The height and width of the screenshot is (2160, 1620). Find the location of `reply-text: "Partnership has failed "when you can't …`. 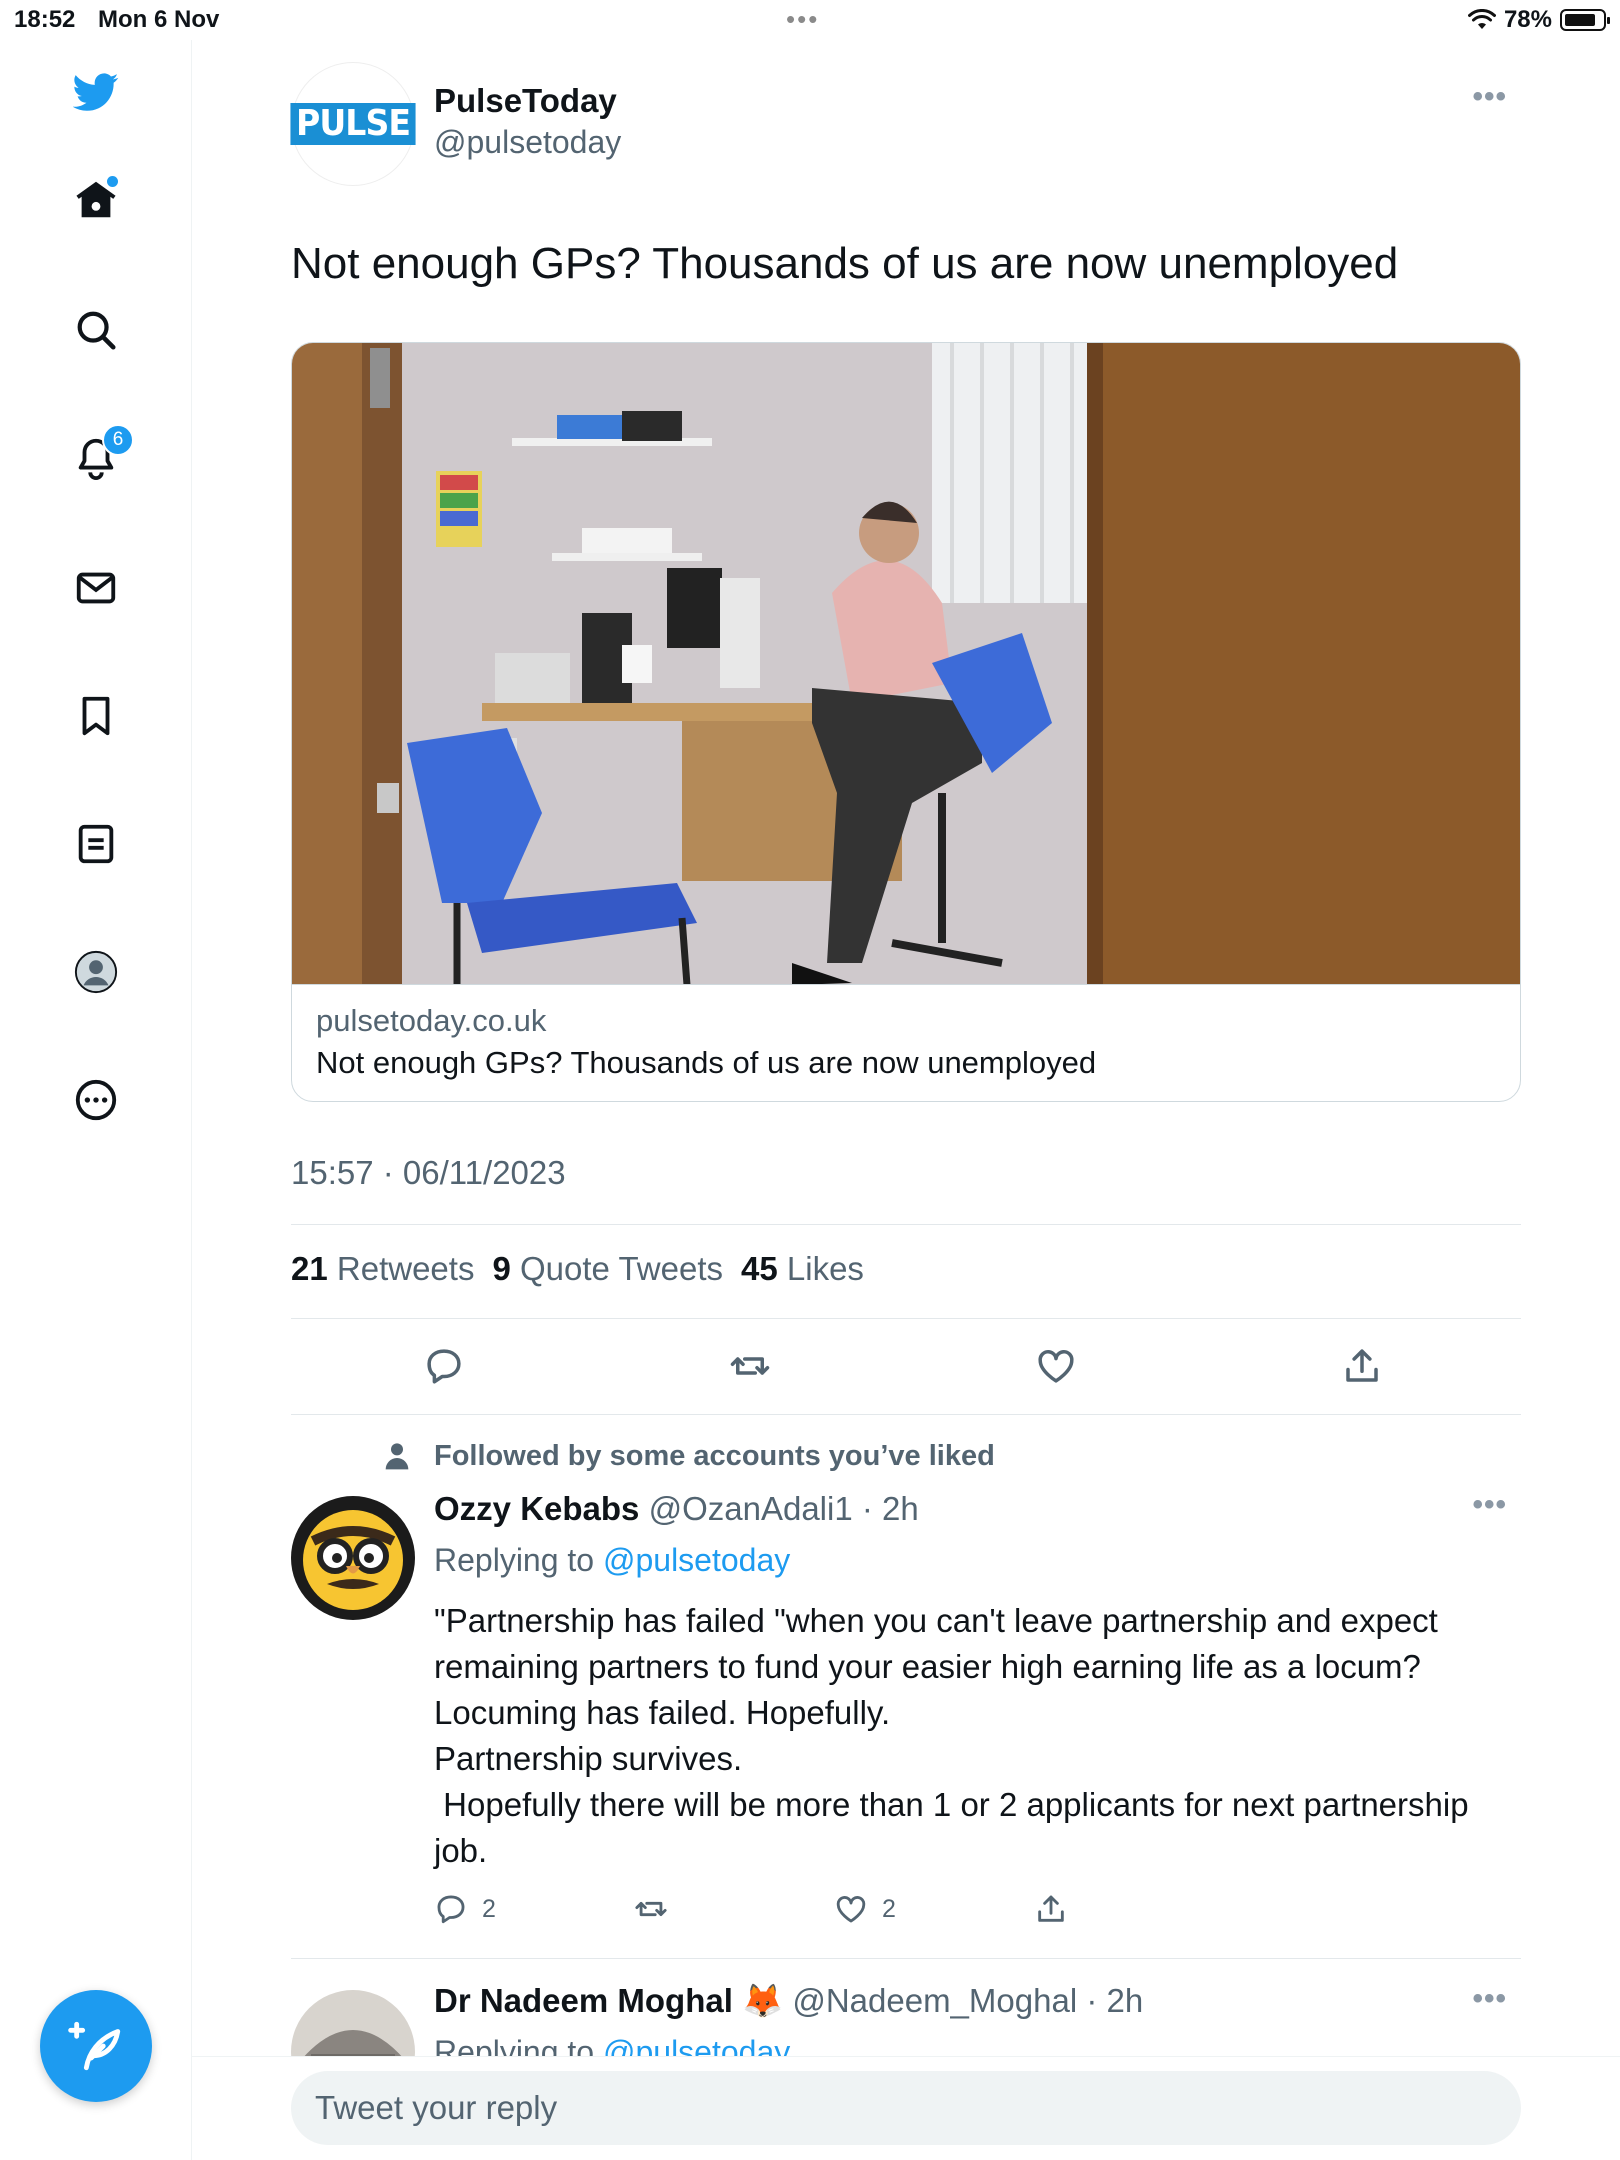

reply-text: "Partnership has failed "when you can't … is located at coordinates (951, 1735).